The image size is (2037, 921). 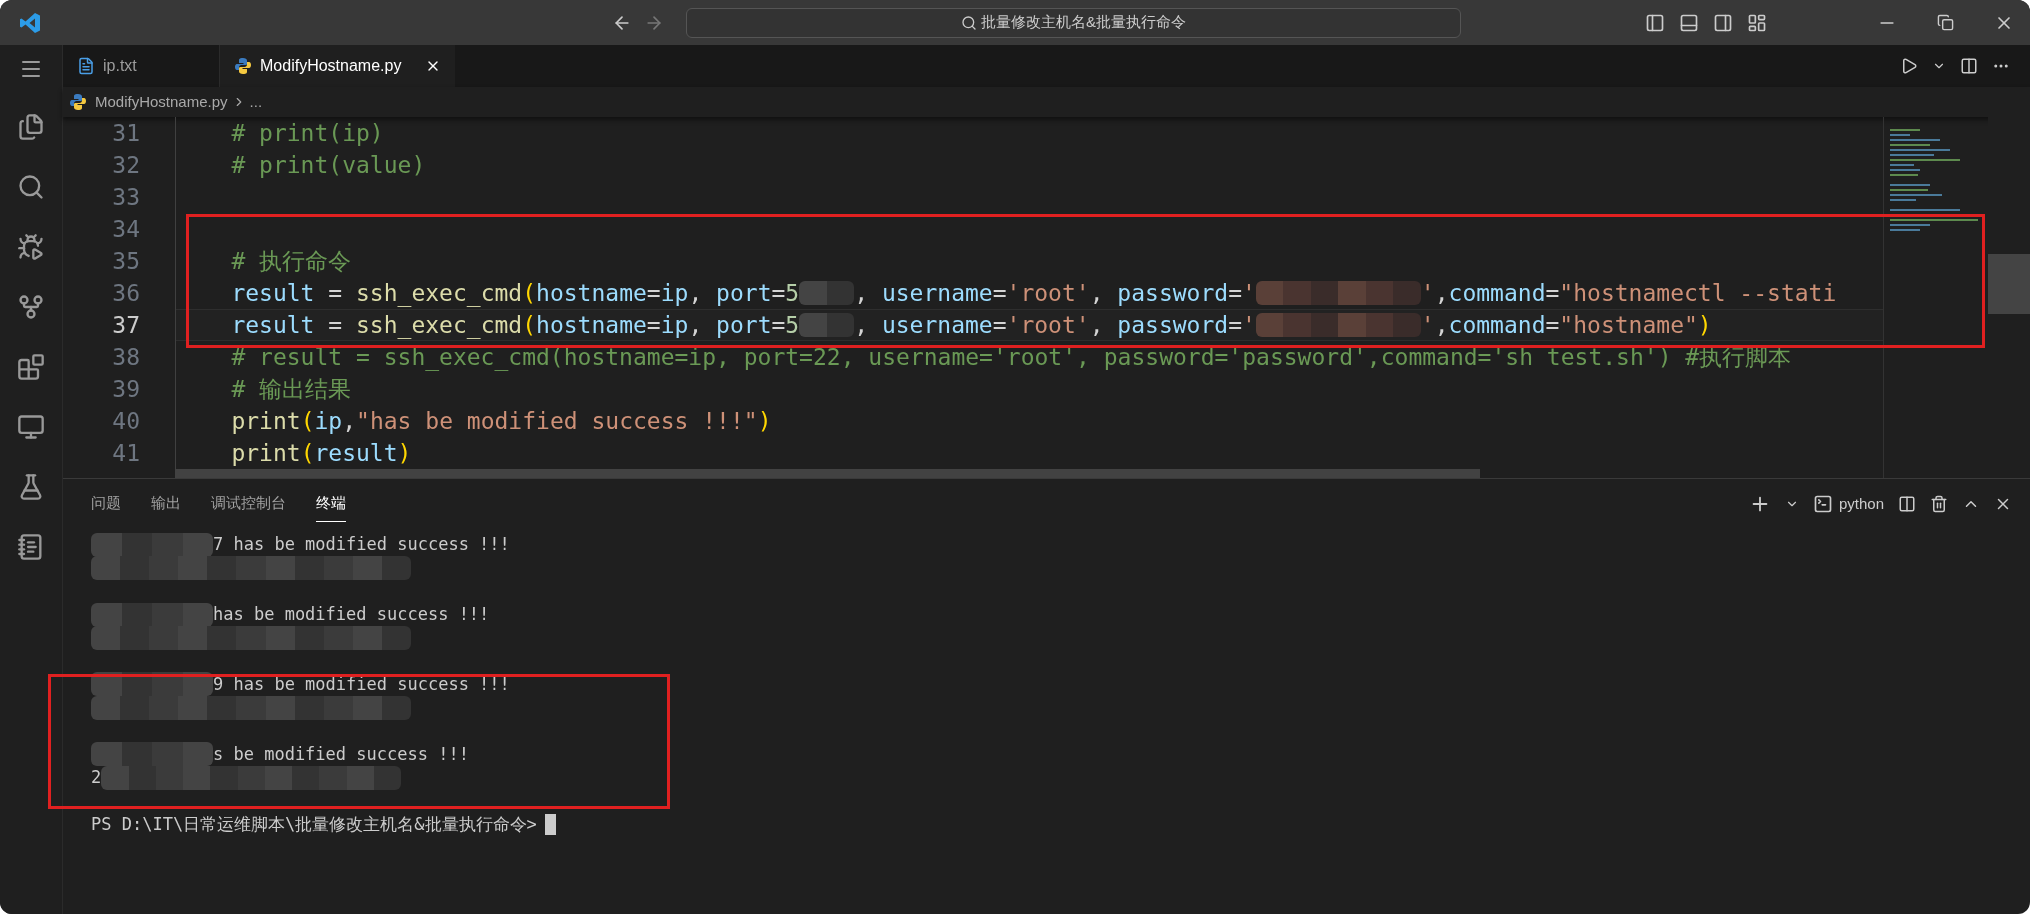 What do you see at coordinates (31, 247) in the screenshot?
I see `run-debug-icon` at bounding box center [31, 247].